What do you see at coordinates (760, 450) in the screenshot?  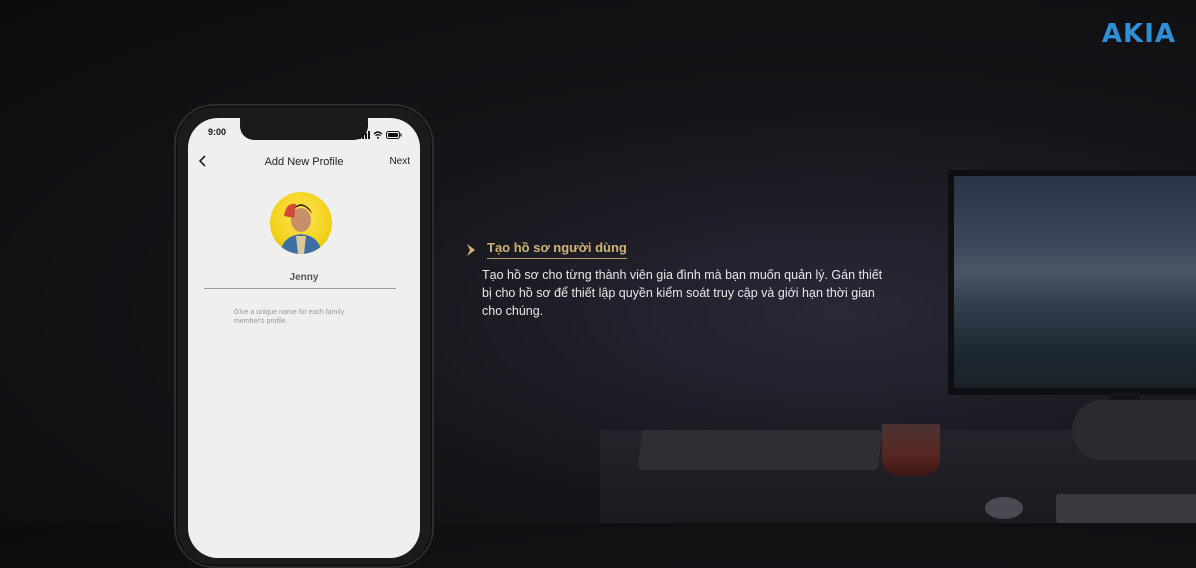 I see `laptop-image` at bounding box center [760, 450].